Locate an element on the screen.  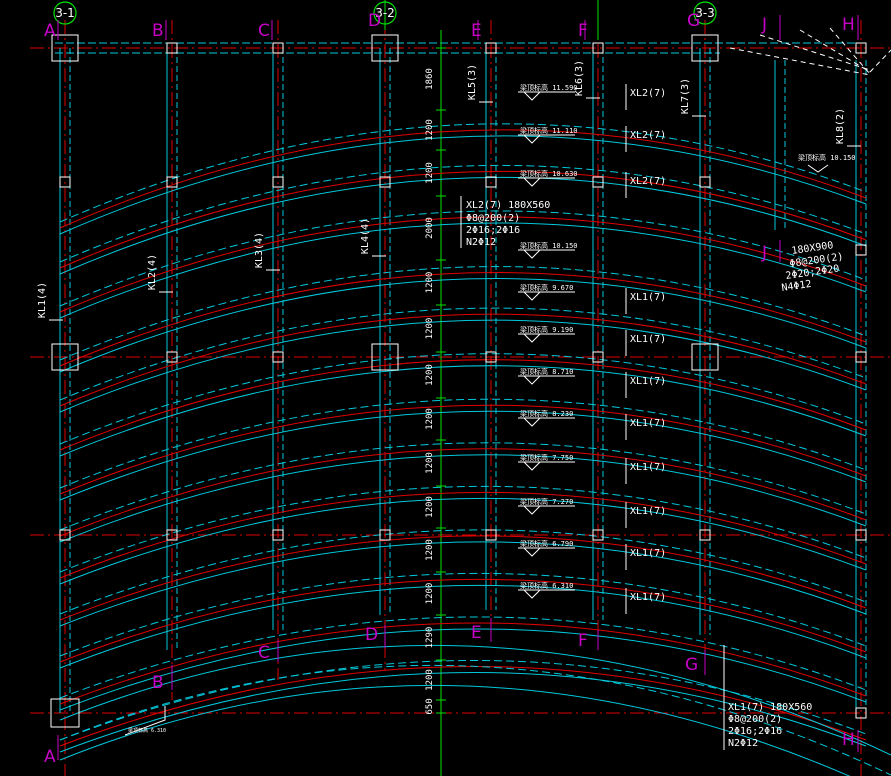
svg-text: 梁顶标高 6.790 is located at coordinates (546, 543).